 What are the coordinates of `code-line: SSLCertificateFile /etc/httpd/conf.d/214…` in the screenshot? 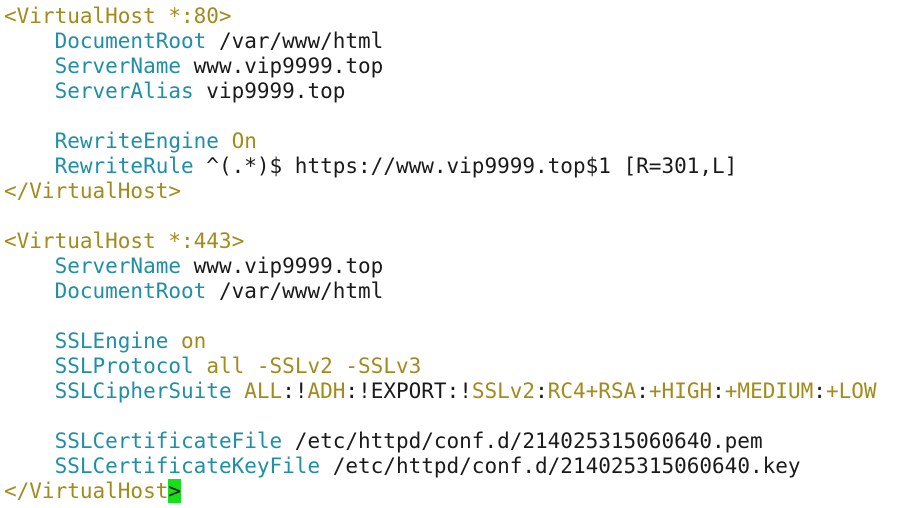 It's located at (440, 441).